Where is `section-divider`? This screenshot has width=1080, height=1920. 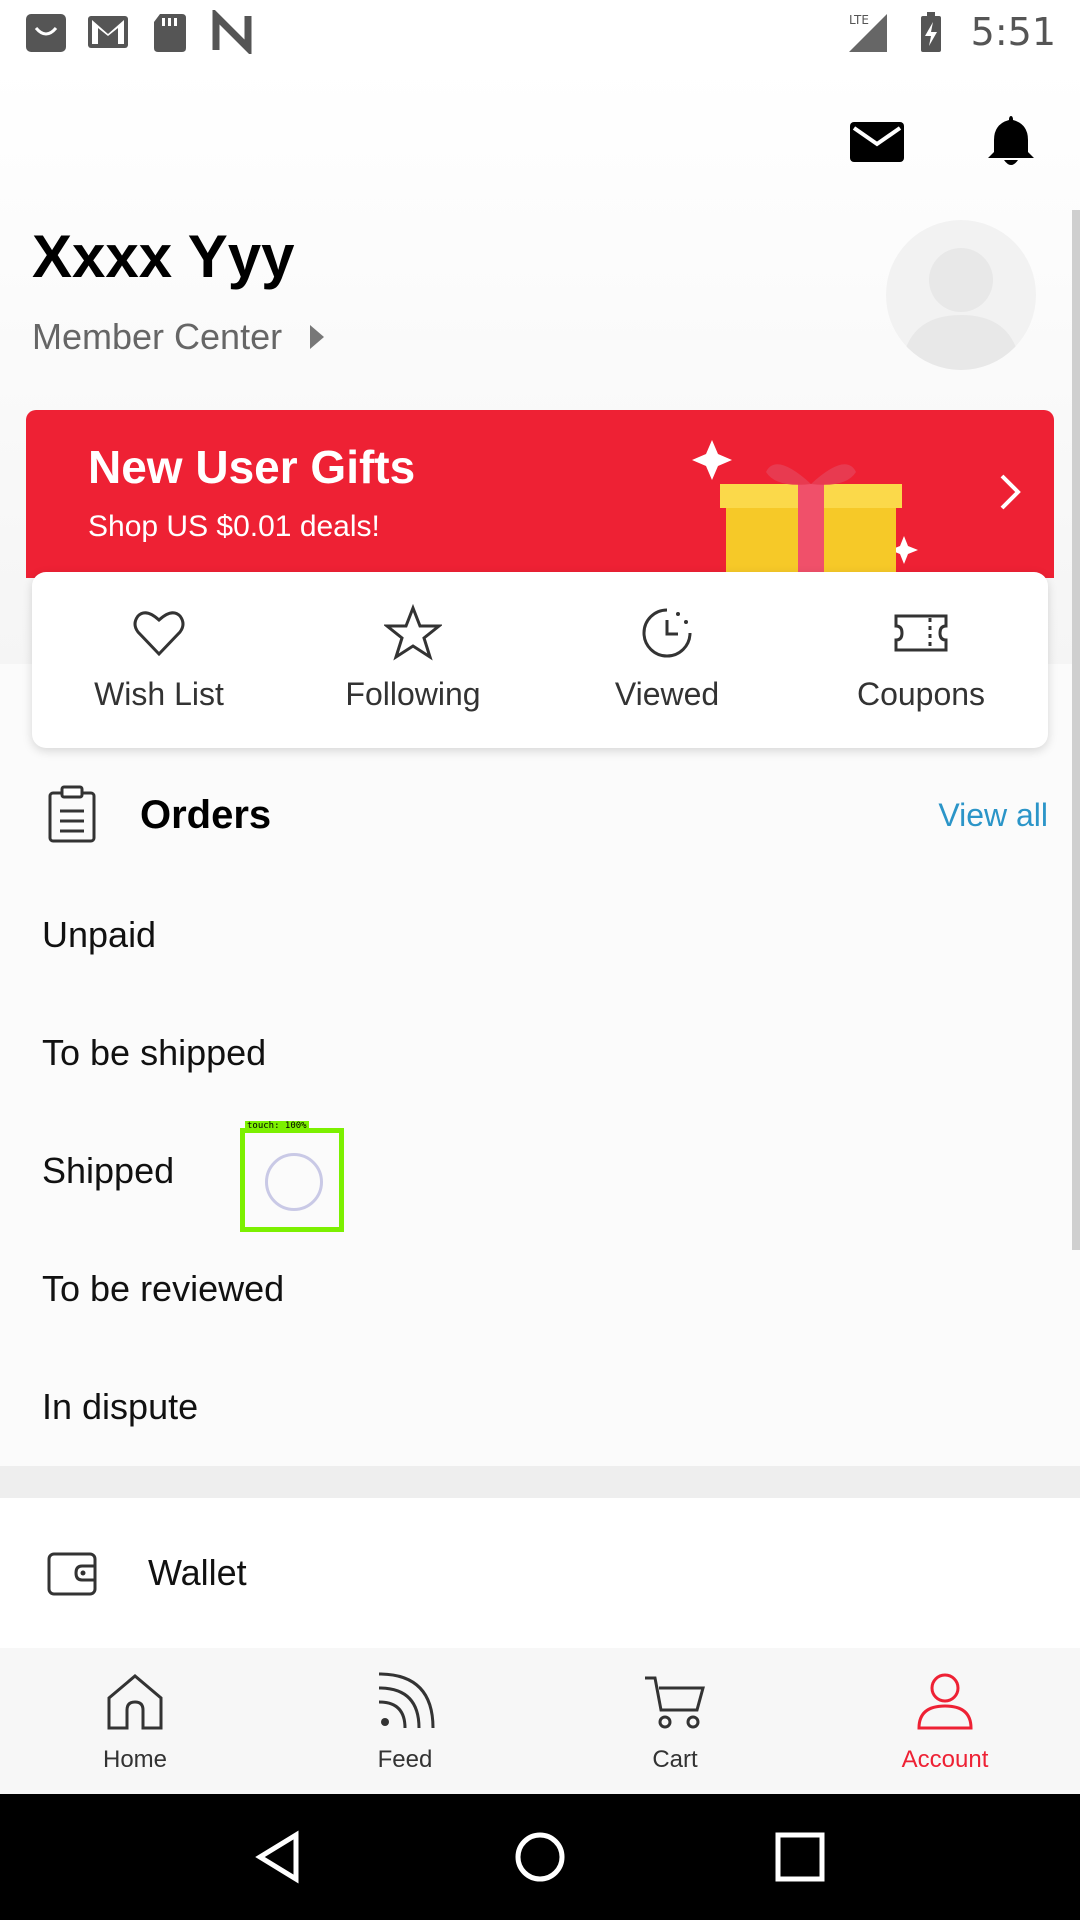 section-divider is located at coordinates (540, 1482).